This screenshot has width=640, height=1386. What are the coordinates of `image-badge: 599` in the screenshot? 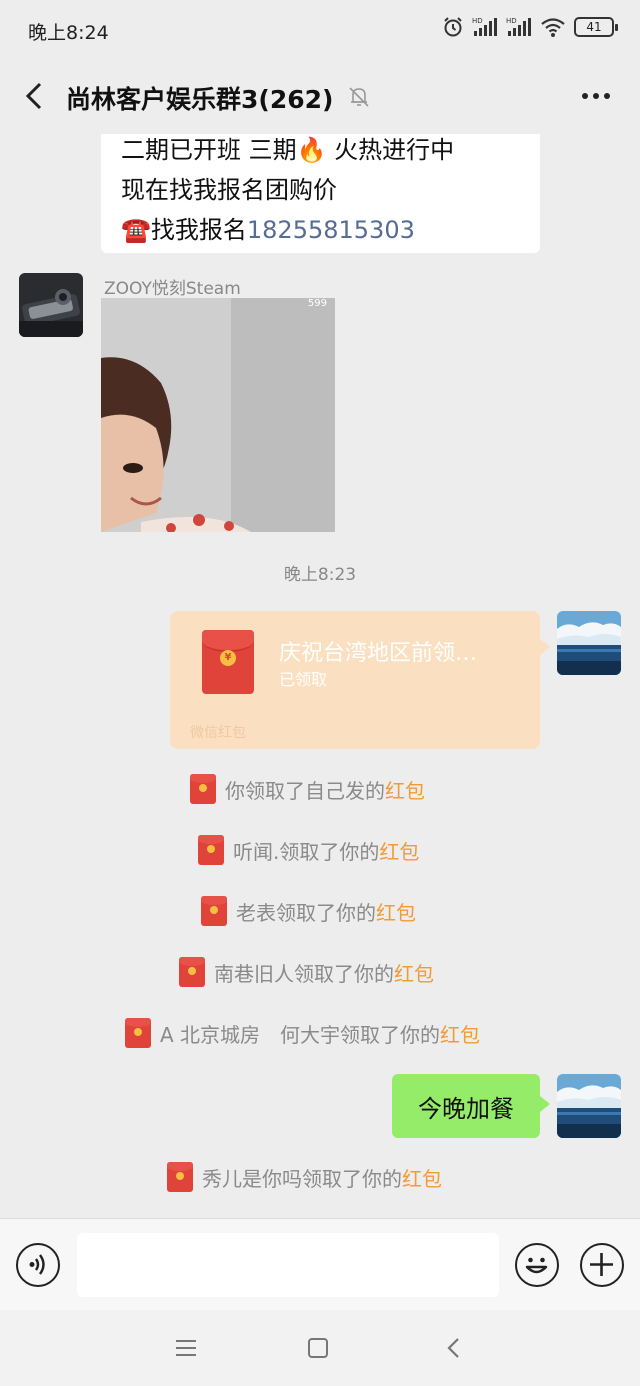 It's located at (317, 303).